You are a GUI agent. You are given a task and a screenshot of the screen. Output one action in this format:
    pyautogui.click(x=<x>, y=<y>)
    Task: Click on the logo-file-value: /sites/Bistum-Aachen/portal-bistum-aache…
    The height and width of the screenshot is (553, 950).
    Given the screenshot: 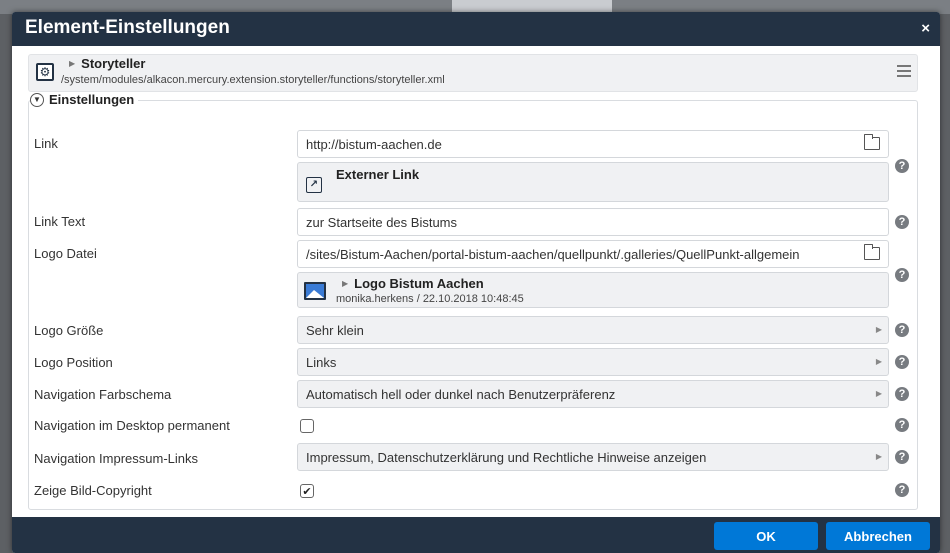 What is the action you would take?
    pyautogui.click(x=553, y=254)
    